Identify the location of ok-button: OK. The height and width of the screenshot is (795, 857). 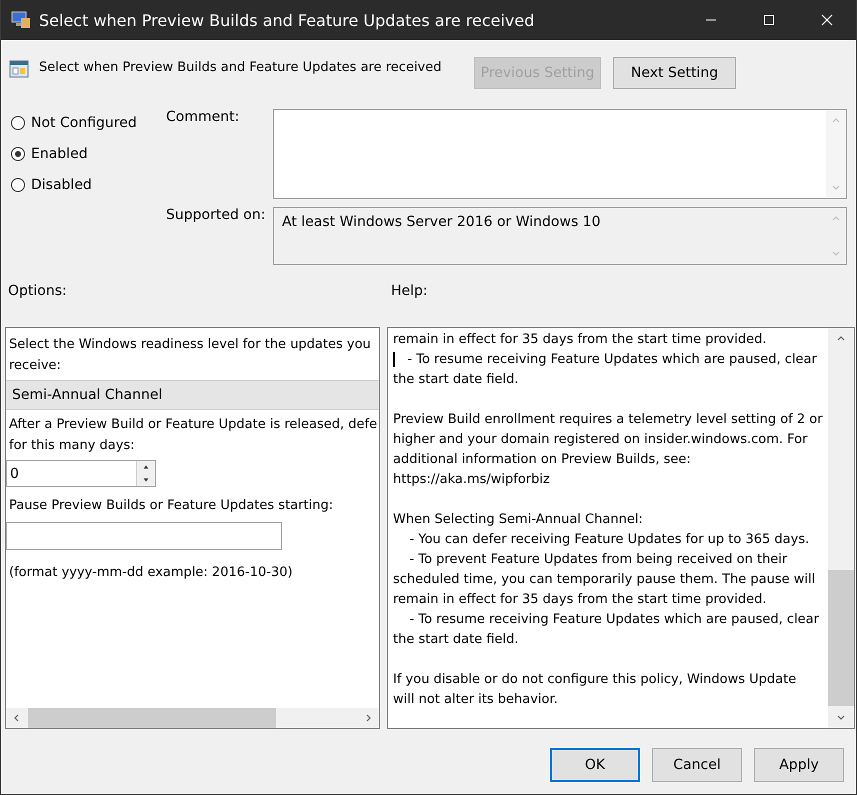
(595, 765).